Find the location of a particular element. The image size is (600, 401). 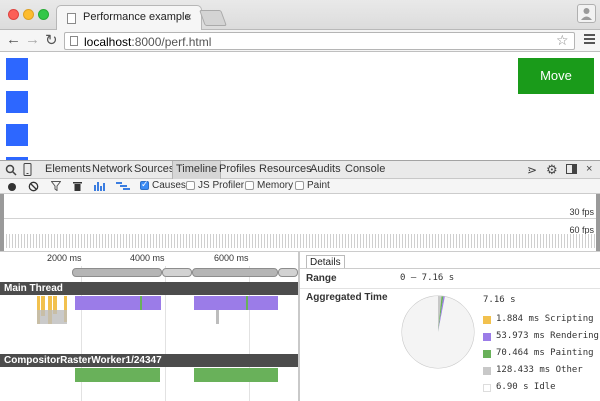

filter-icon is located at coordinates (56, 186).